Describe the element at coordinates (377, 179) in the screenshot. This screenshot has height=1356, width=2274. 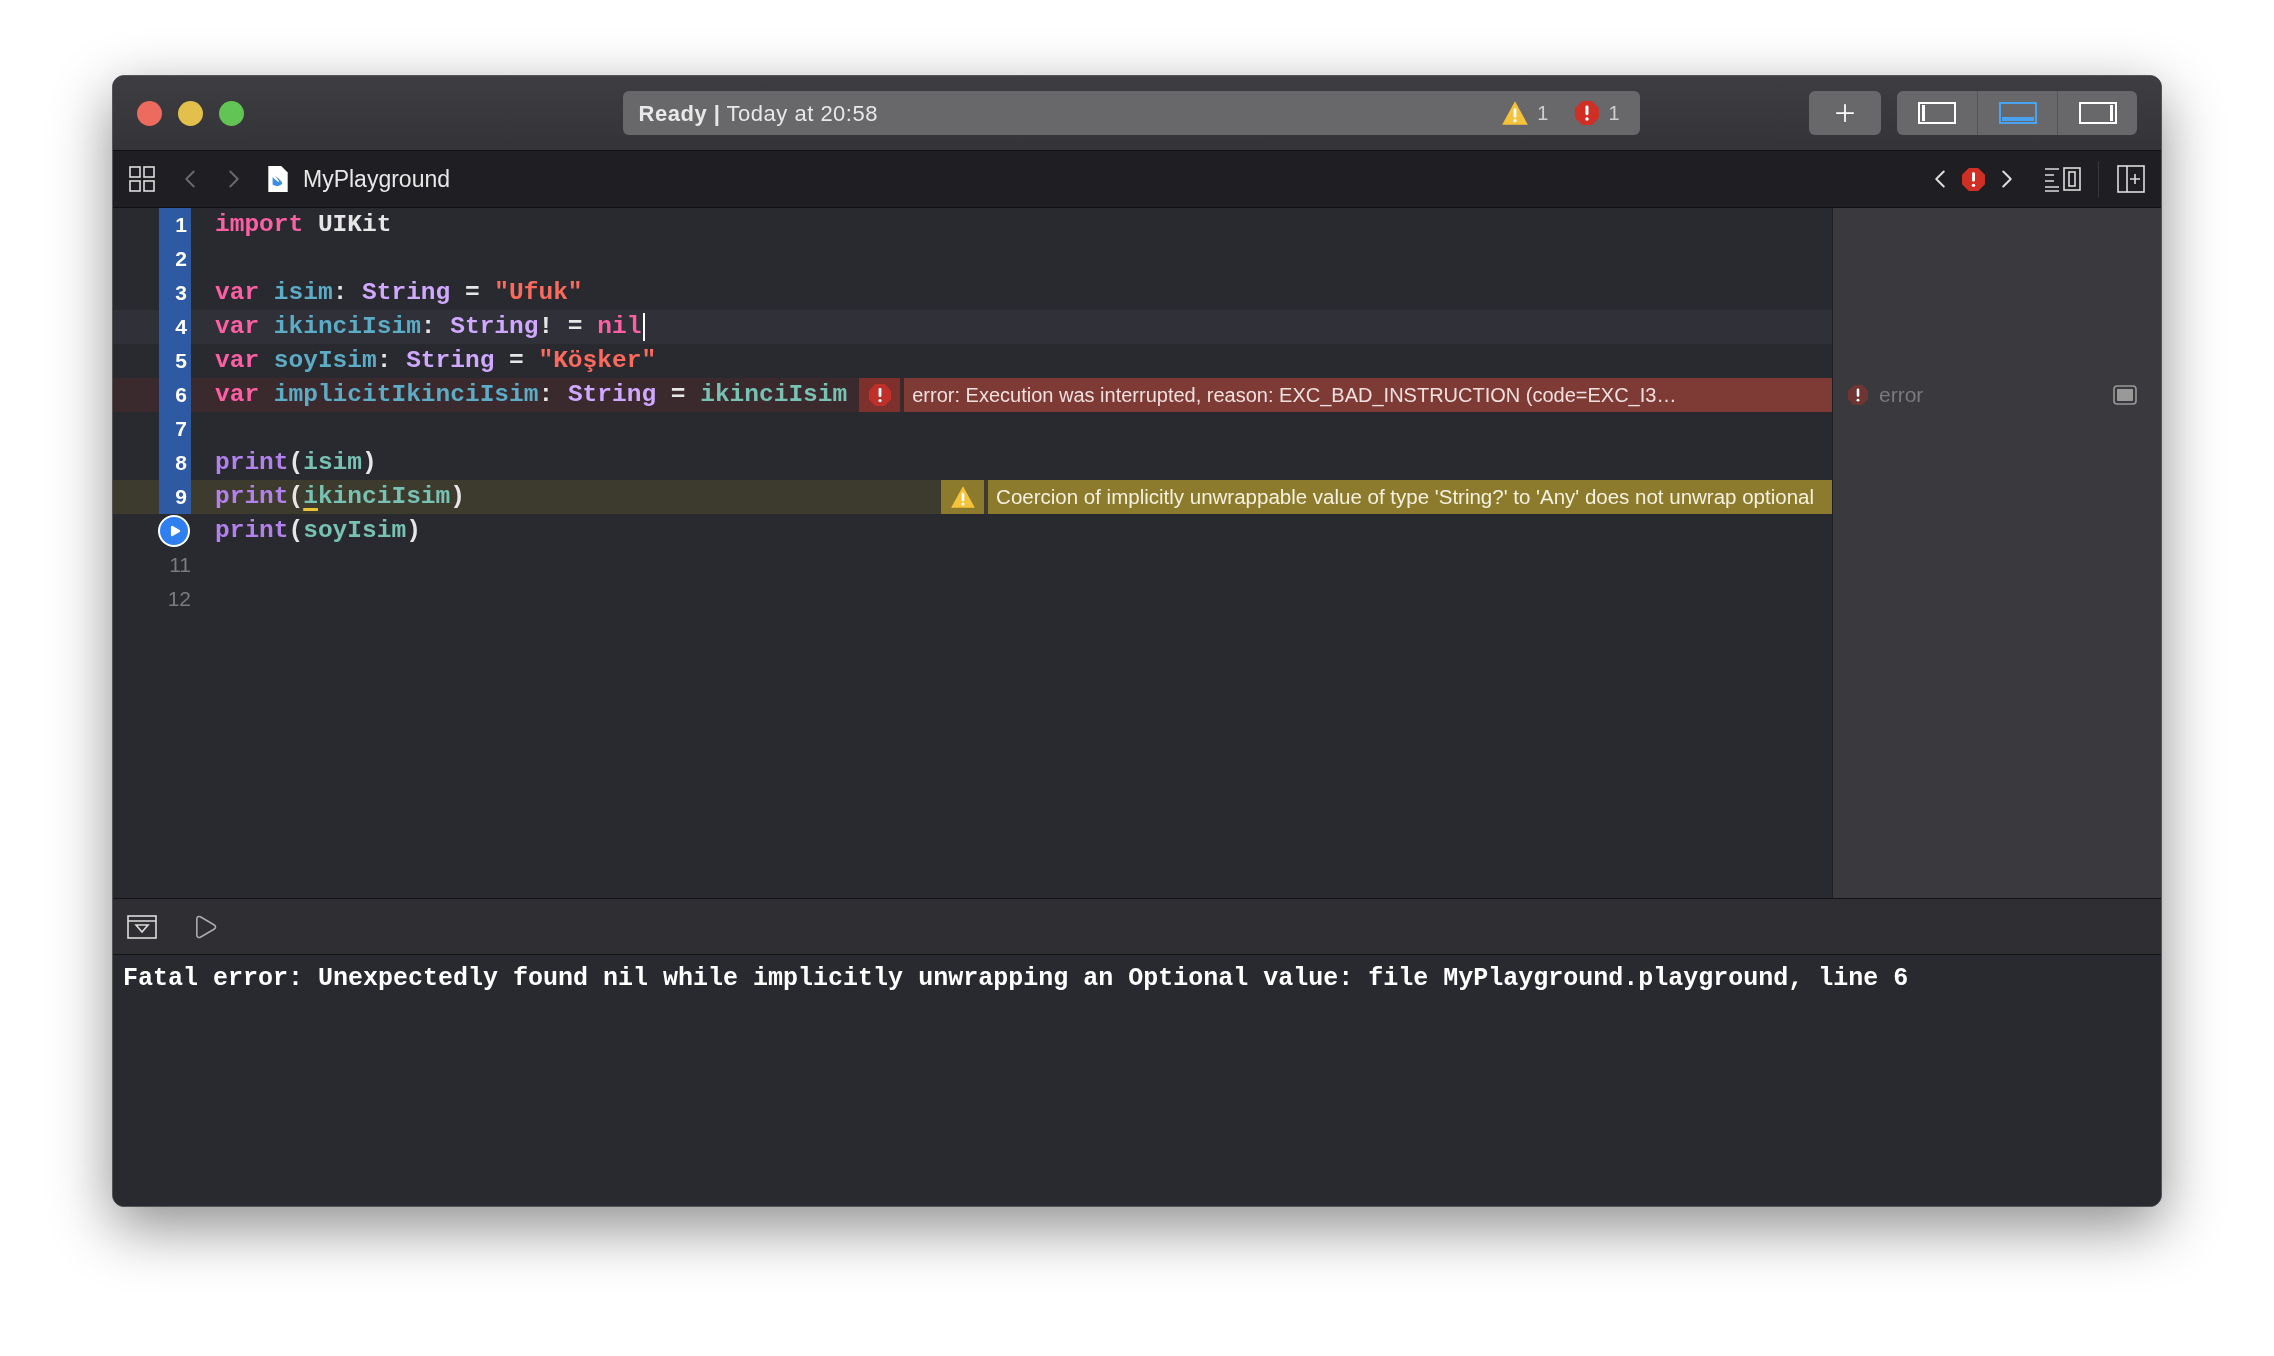
I see `file-breadcrumb: MyPlayground` at that location.